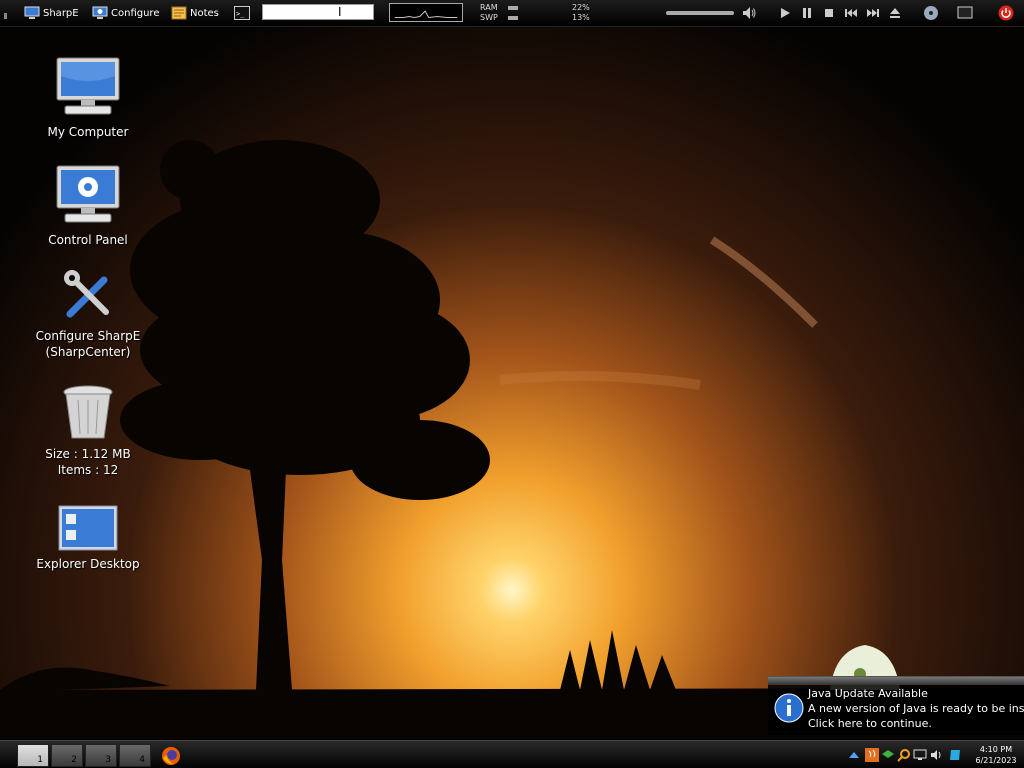  Describe the element at coordinates (340, 12) in the screenshot. I see `text-cursor: I` at that location.